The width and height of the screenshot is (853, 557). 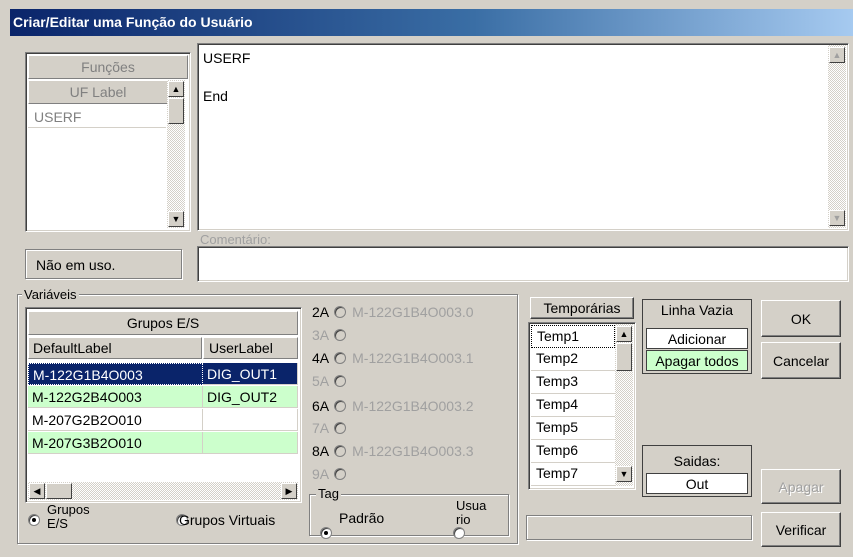 I want to click on table-row-default: M-122G2B4O003, so click(x=115, y=397).